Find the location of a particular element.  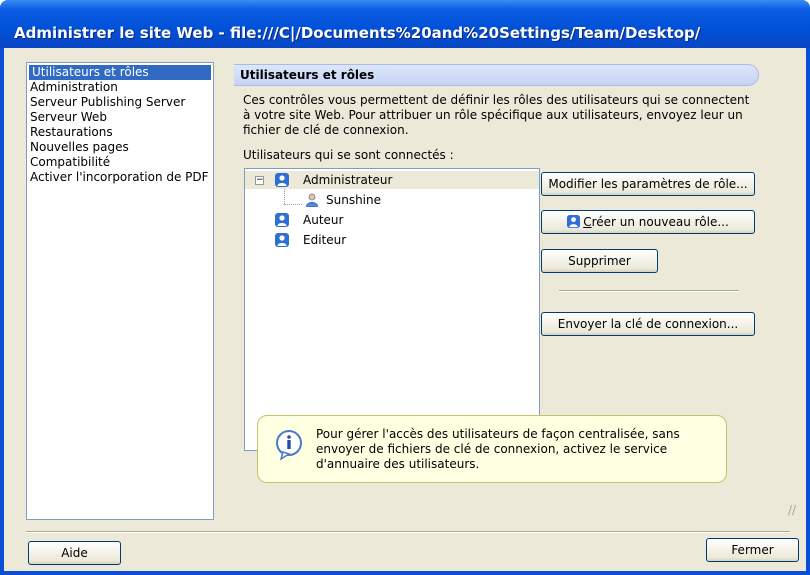

user-icon is located at coordinates (312, 200).